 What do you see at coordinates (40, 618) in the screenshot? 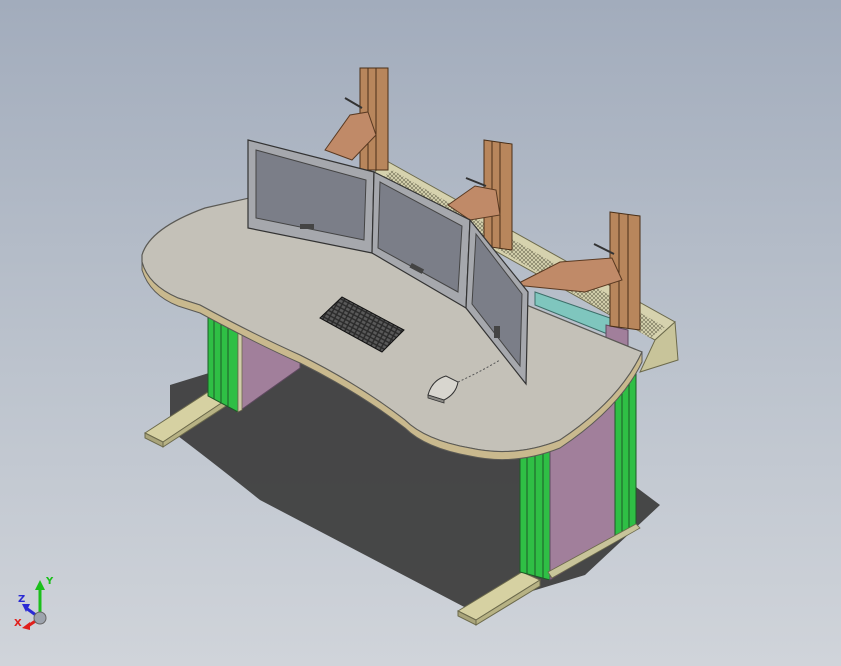
I see `triad-origin-icon` at bounding box center [40, 618].